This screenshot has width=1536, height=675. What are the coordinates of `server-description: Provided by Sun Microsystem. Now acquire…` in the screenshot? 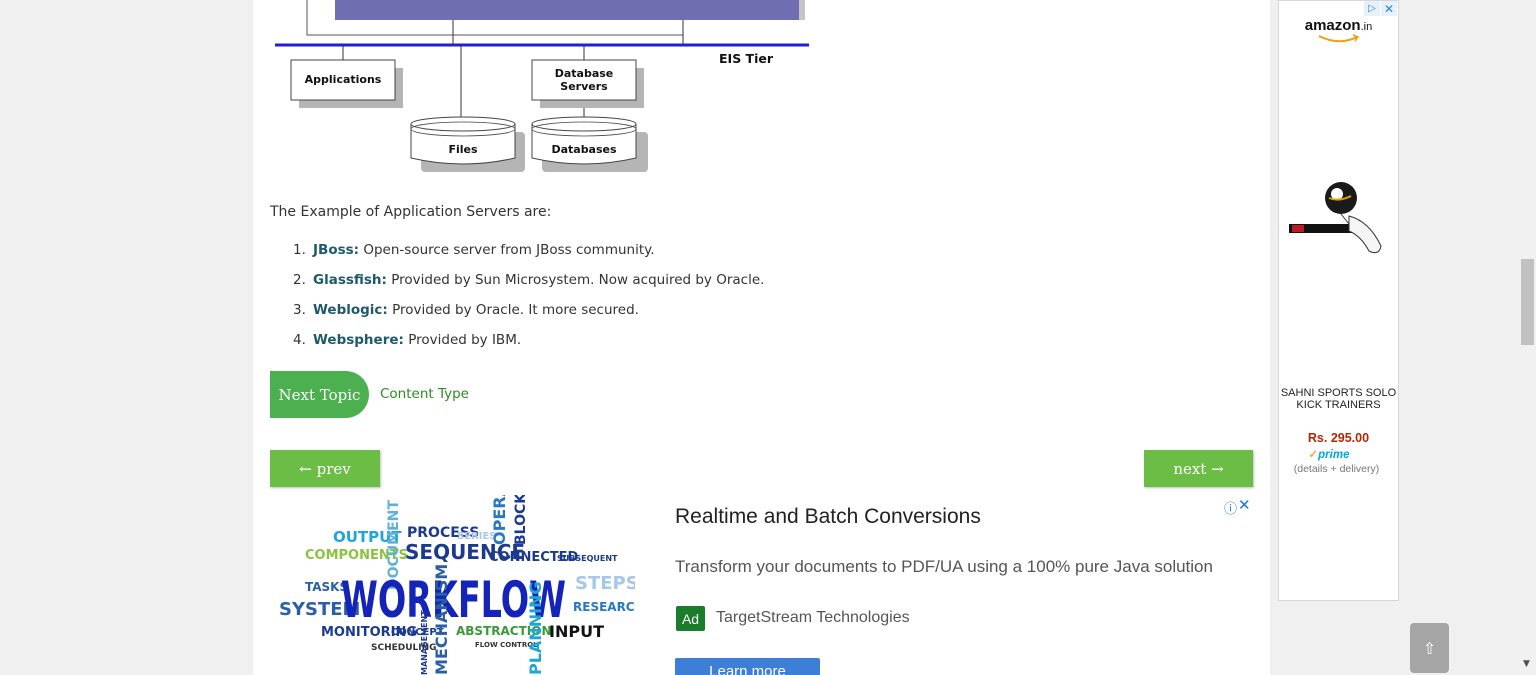 It's located at (575, 280).